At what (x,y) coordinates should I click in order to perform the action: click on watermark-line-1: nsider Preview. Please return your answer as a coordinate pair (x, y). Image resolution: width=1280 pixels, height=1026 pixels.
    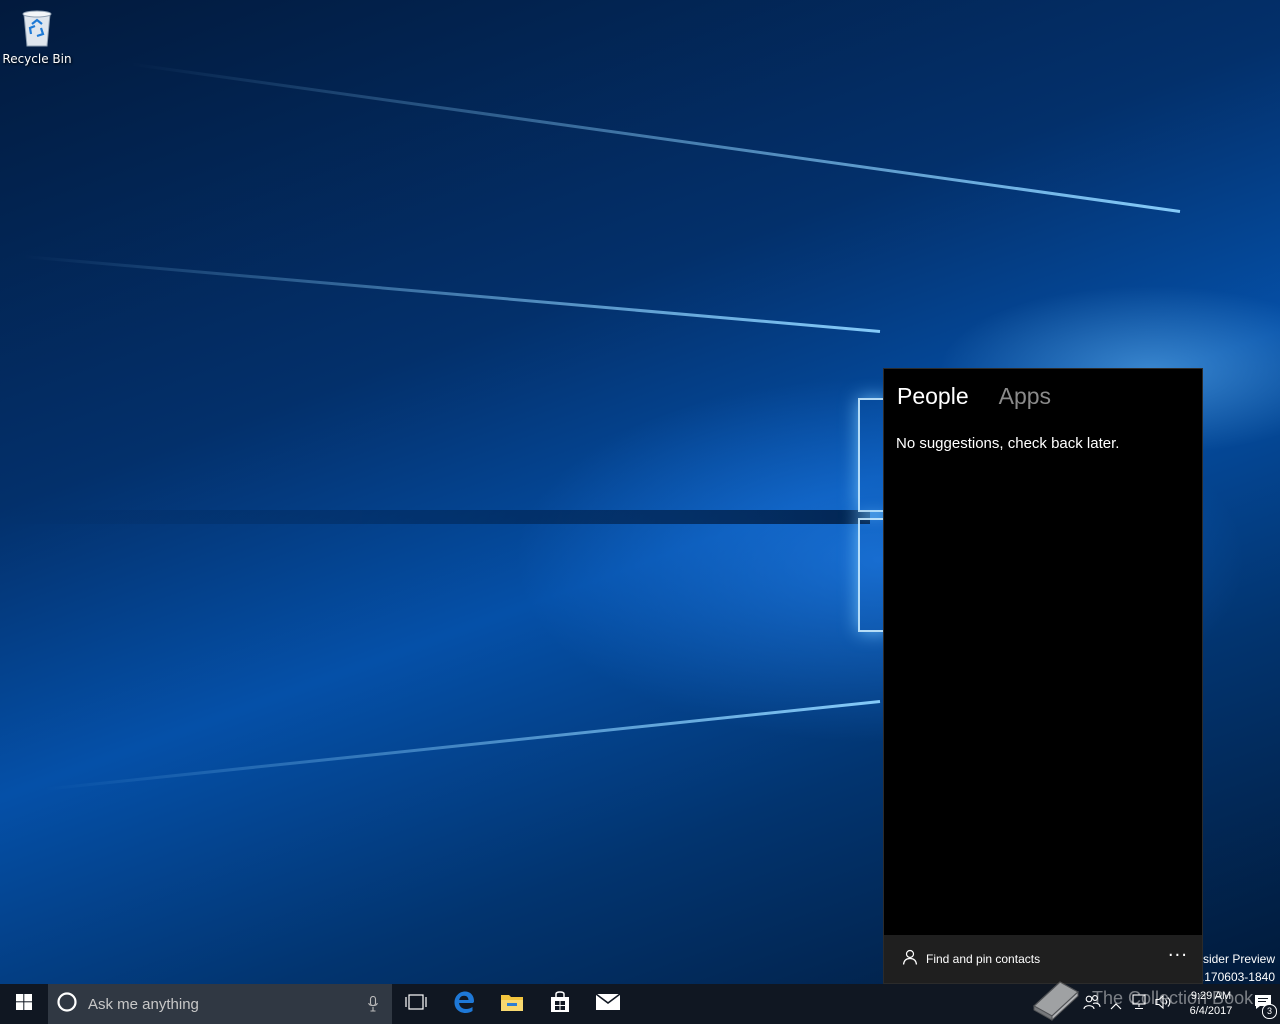
    Looking at the image, I should click on (1235, 959).